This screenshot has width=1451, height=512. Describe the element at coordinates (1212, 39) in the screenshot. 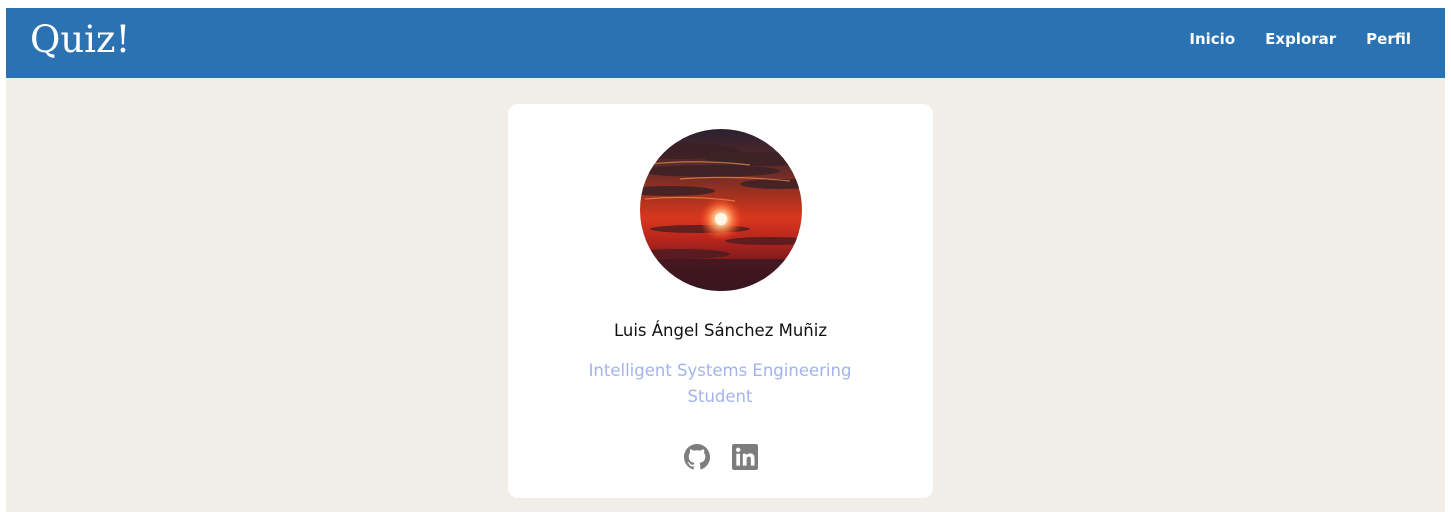

I see `nav-inicio: Inicio` at that location.